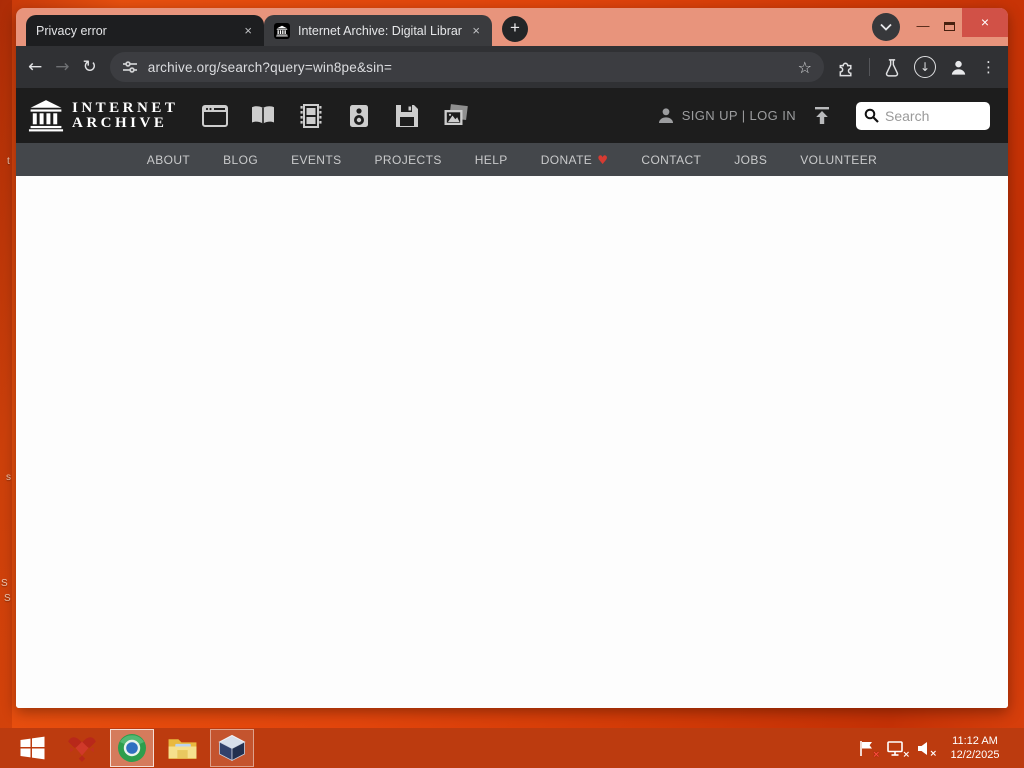 Image resolution: width=1024 pixels, height=768 pixels. I want to click on taskbar-clock: 11:12 AM 12/2/2025, so click(975, 748).